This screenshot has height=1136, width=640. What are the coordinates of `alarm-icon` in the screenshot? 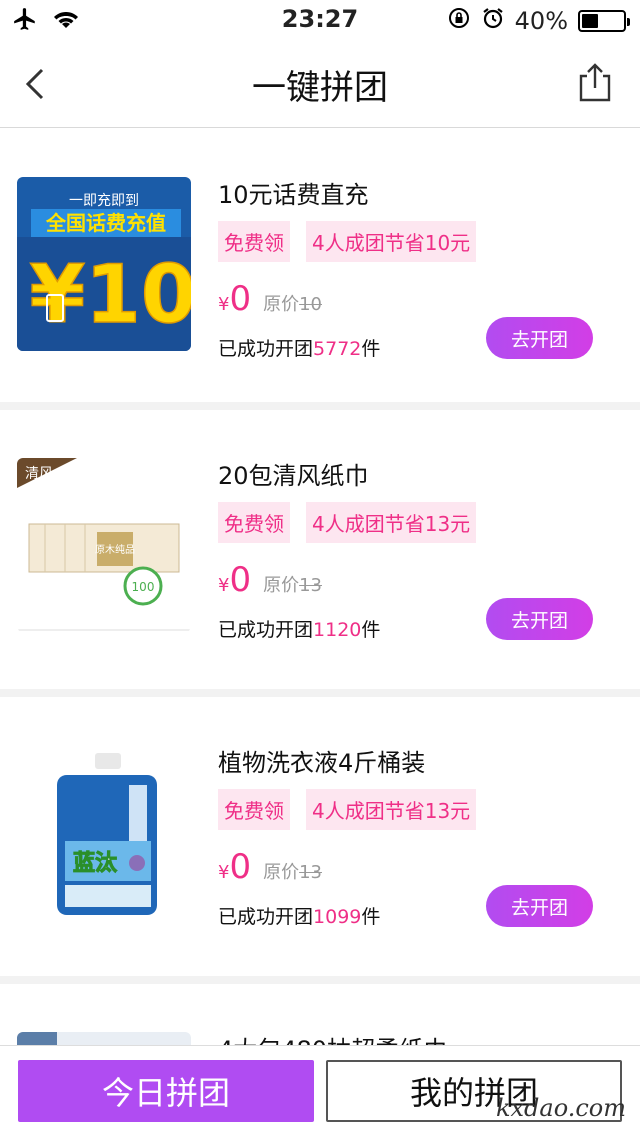 It's located at (493, 21).